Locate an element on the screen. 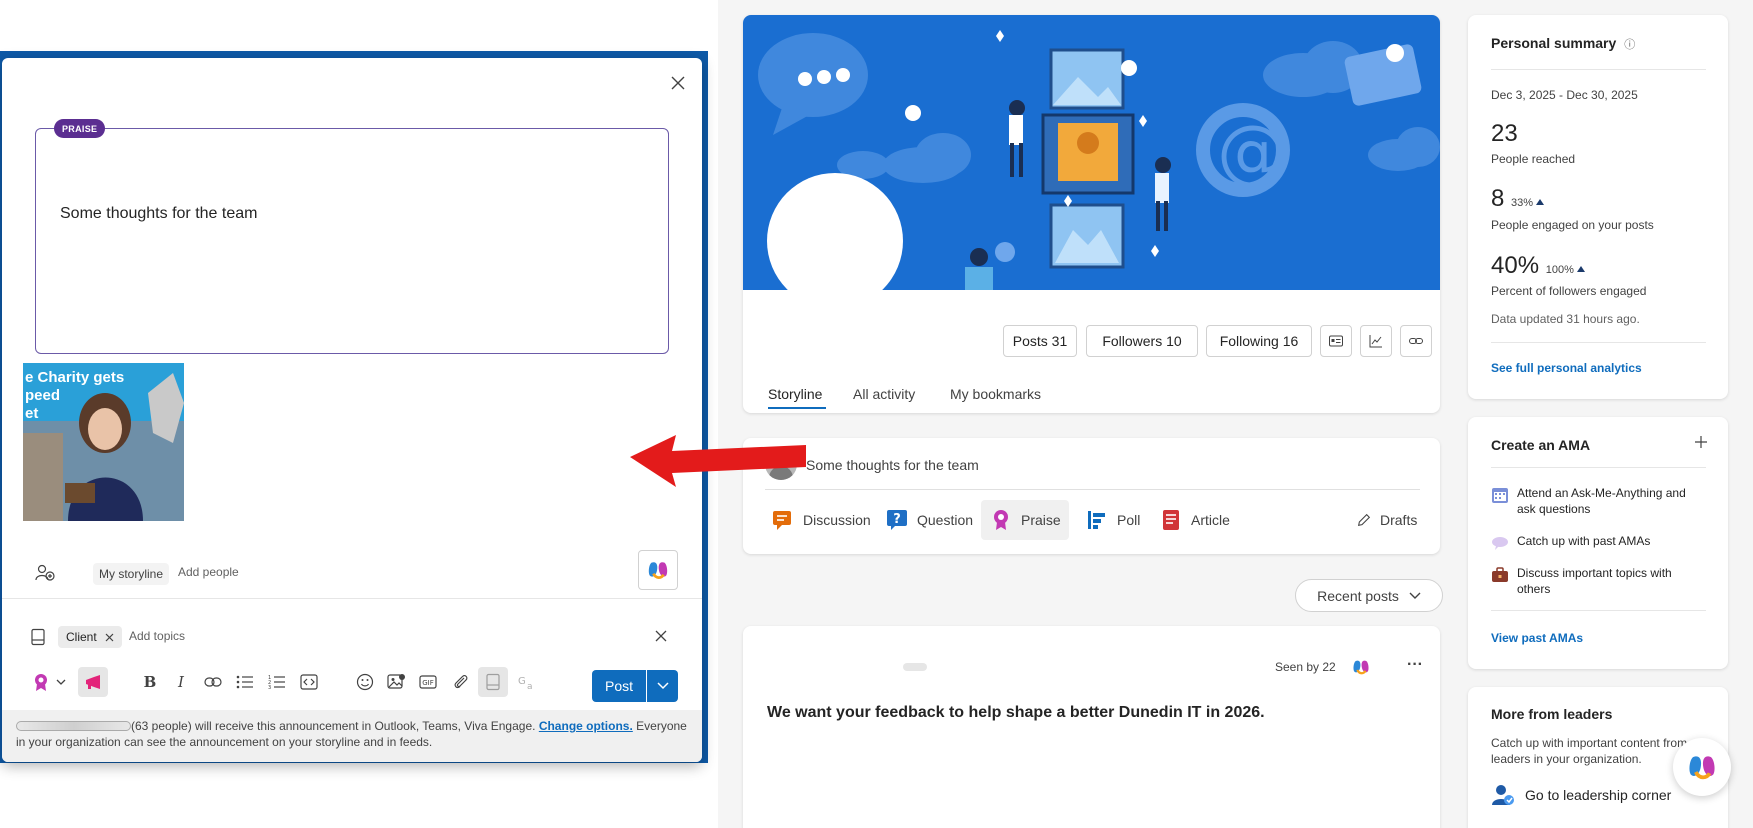  praise-badge-picker is located at coordinates (41, 682).